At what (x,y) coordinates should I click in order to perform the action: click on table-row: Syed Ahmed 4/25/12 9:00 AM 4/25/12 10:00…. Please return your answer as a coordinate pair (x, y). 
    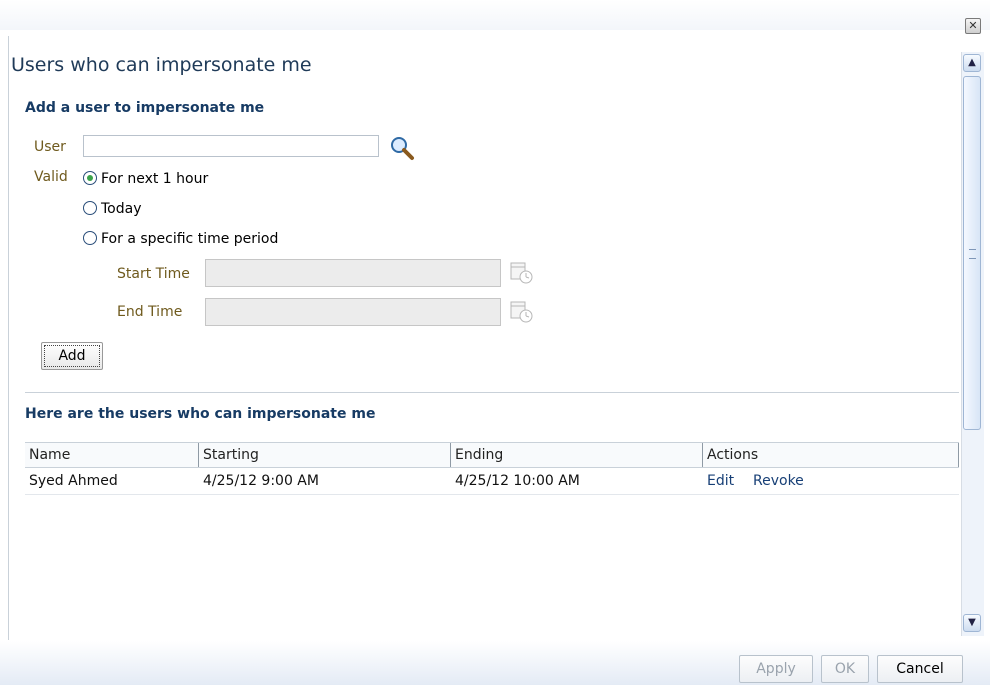
    Looking at the image, I should click on (492, 481).